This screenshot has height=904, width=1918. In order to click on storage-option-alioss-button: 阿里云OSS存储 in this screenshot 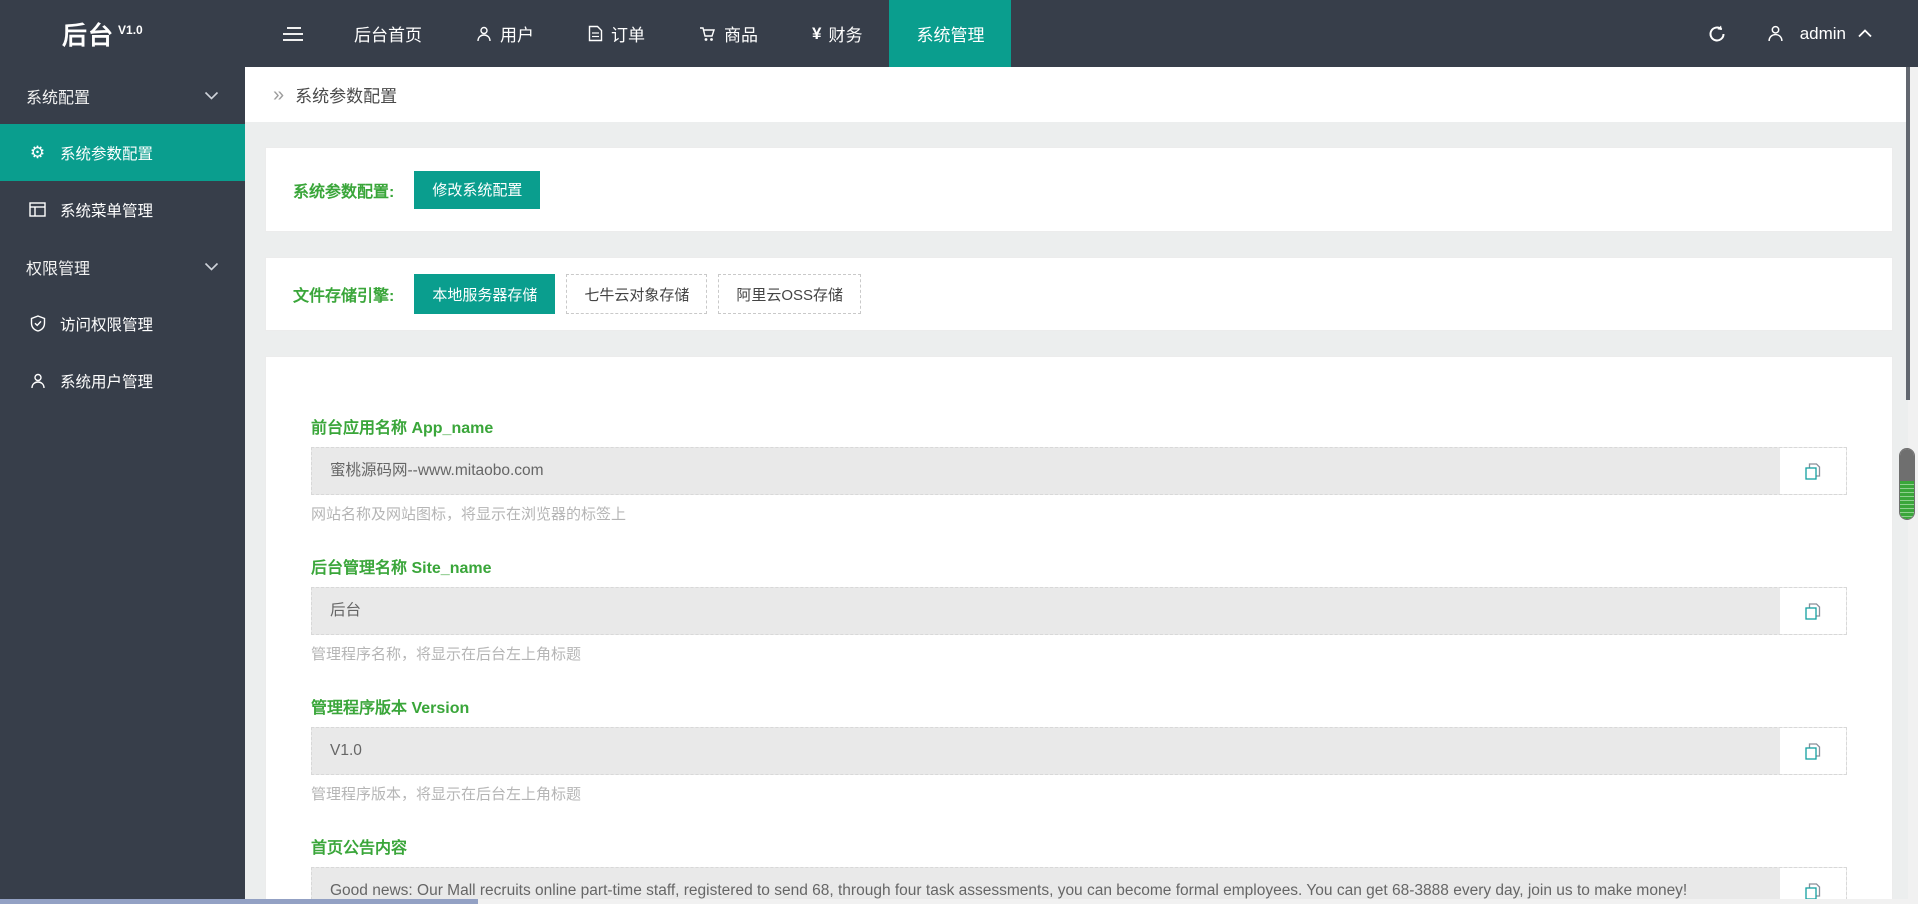, I will do `click(790, 294)`.